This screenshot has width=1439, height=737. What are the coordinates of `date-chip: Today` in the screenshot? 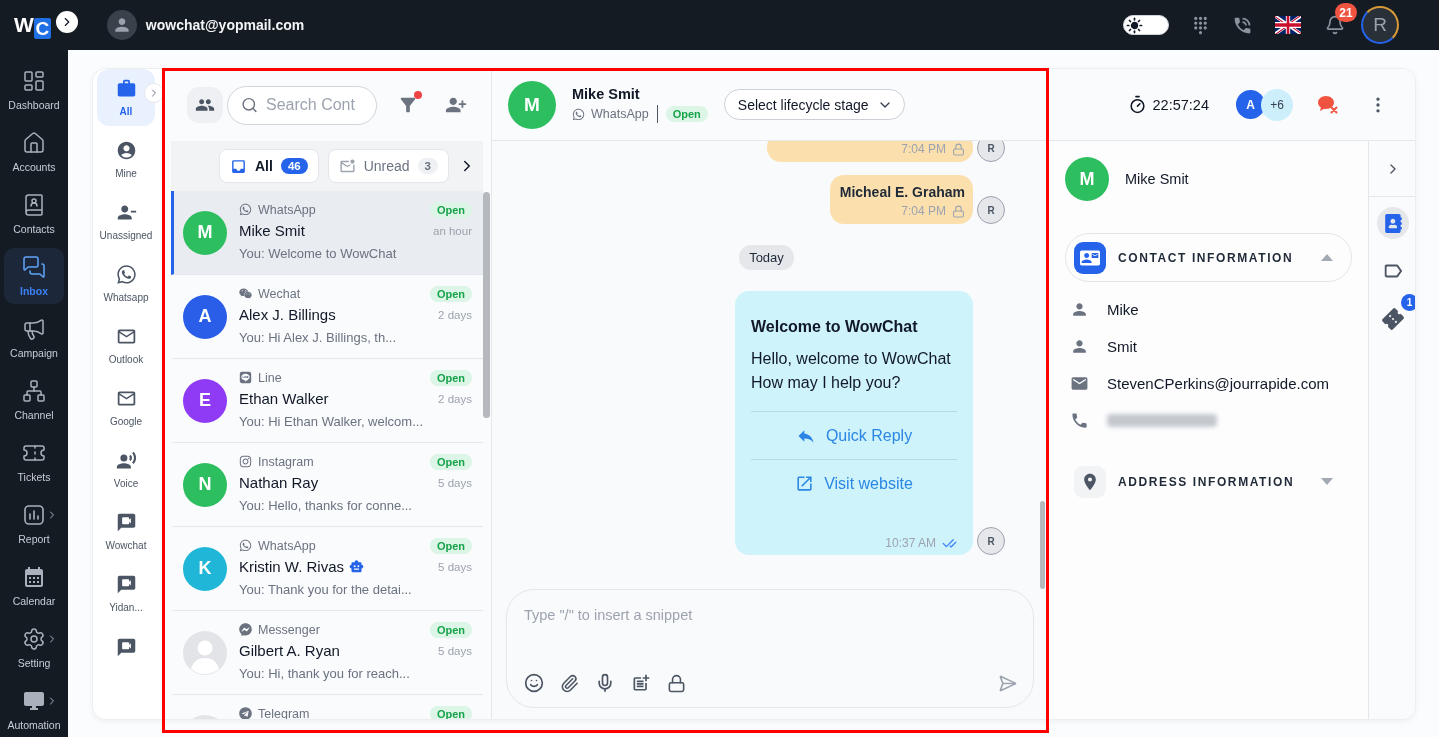 It's located at (766, 257).